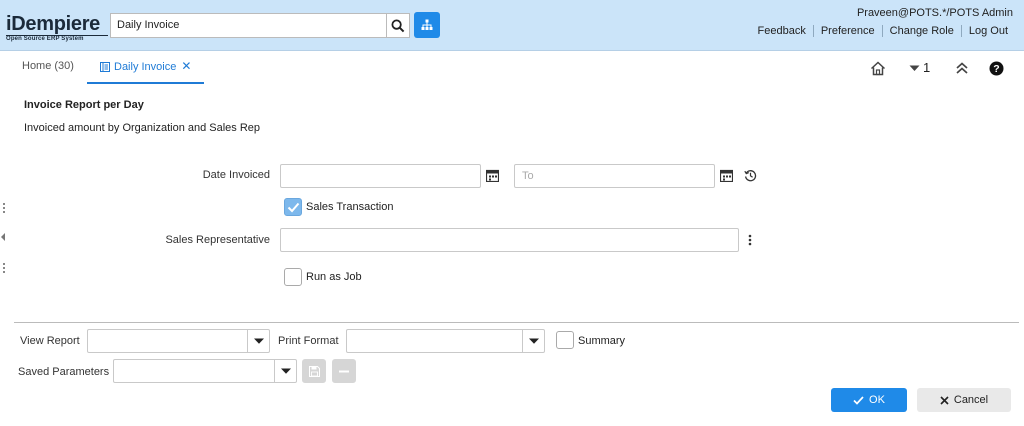 The height and width of the screenshot is (426, 1024). I want to click on tree-icon, so click(427, 24).